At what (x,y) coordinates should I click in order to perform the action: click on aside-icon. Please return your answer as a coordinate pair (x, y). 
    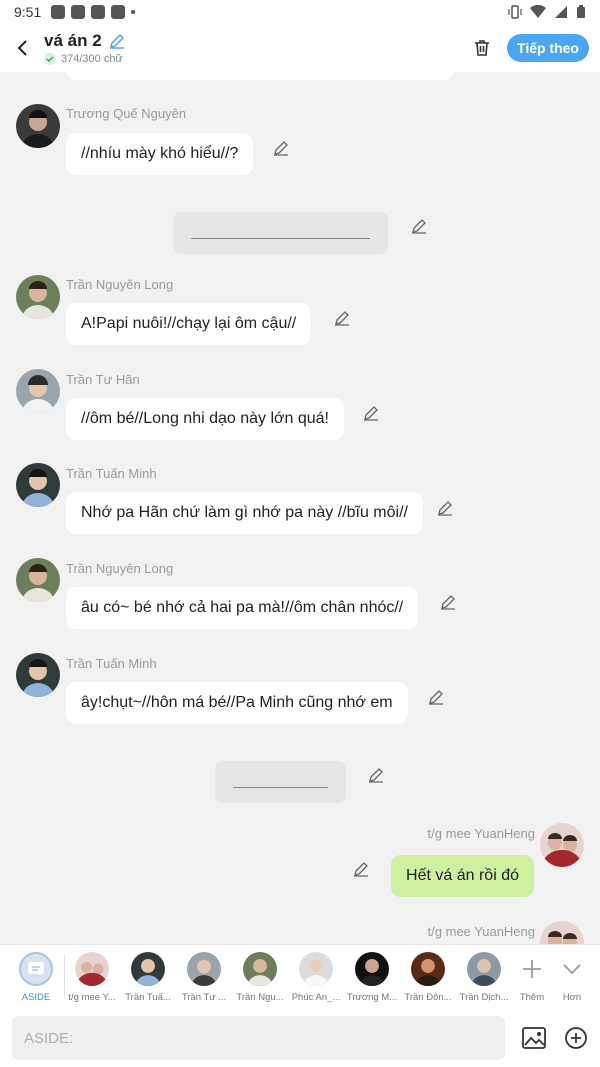
    Looking at the image, I should click on (36, 969).